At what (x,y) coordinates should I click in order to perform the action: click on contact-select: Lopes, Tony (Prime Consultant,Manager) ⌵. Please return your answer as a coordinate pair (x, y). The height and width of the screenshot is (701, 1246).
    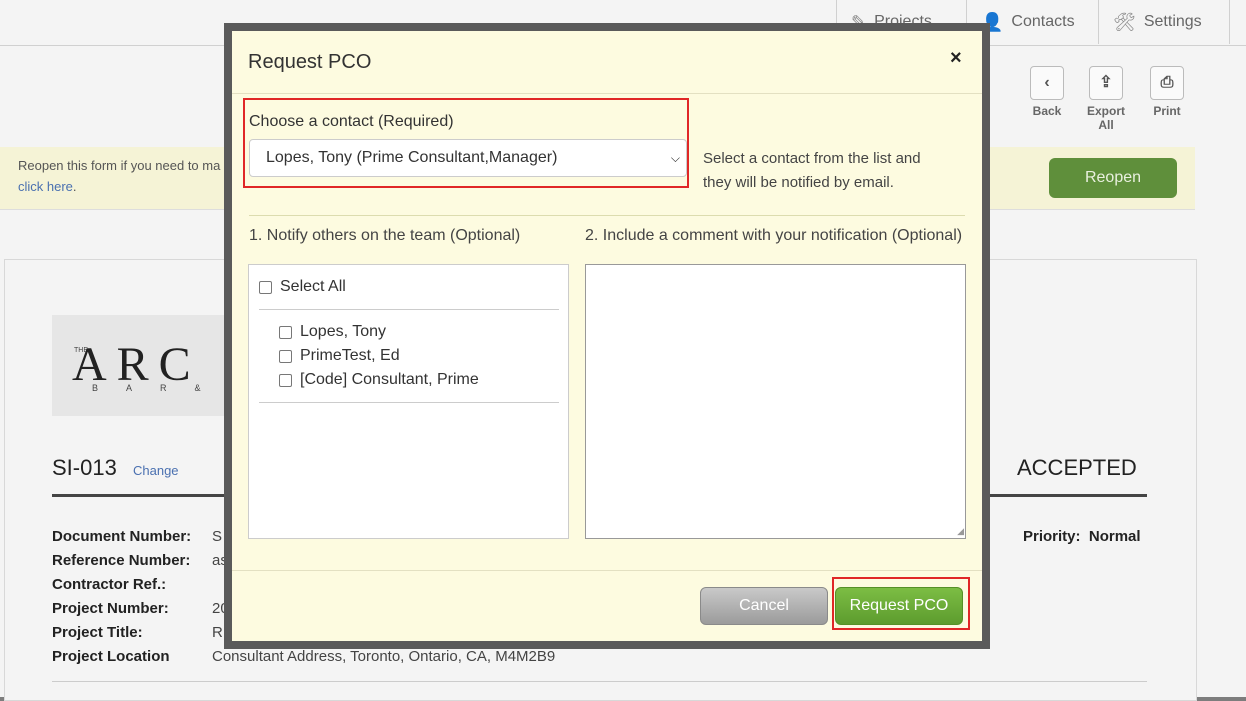
    Looking at the image, I should click on (468, 158).